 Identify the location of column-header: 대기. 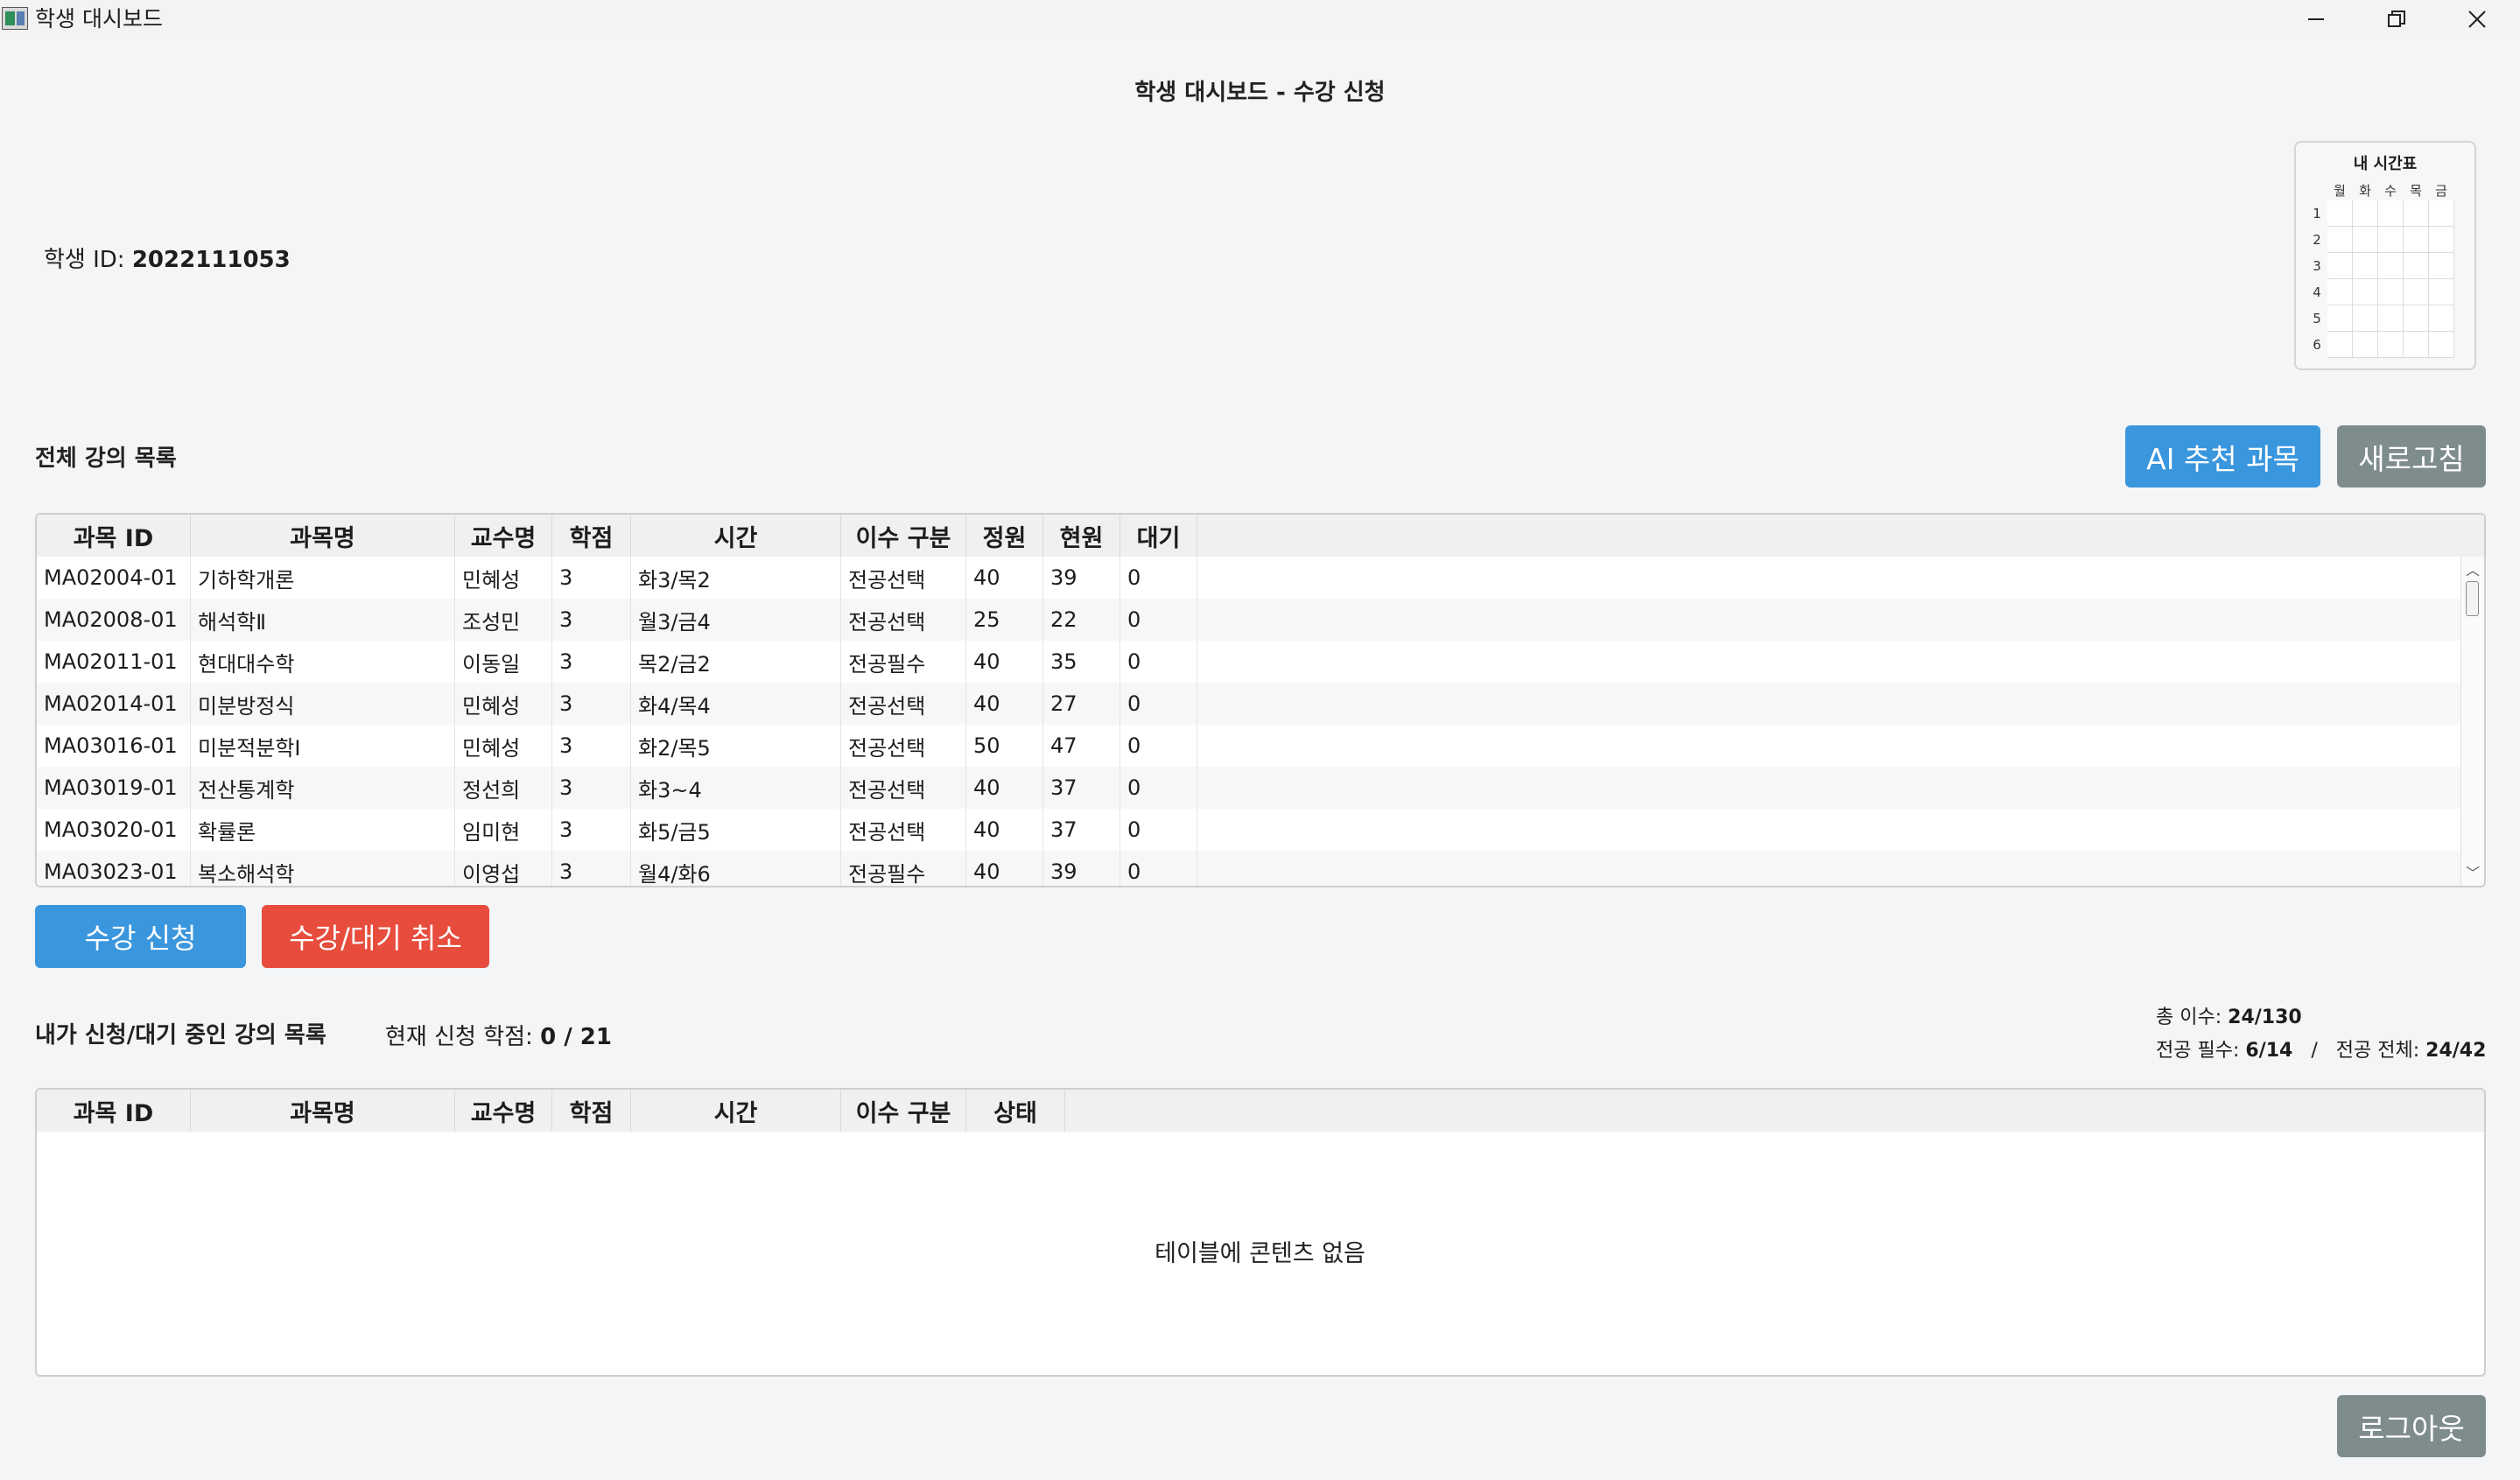
(1158, 536).